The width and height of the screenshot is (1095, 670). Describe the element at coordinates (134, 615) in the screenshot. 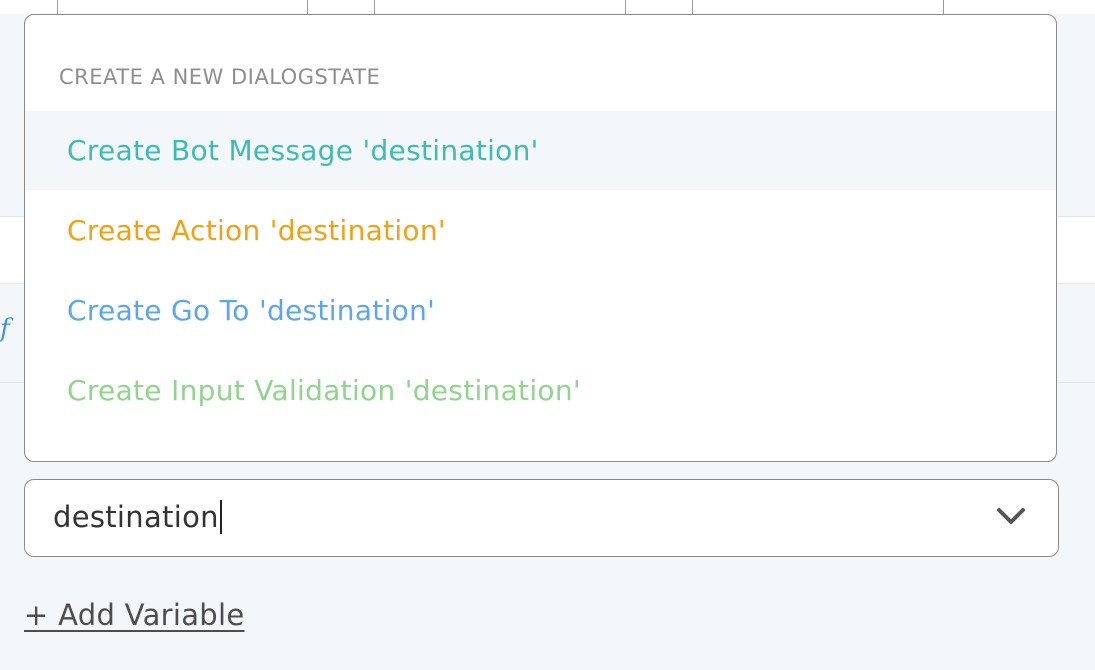

I see `add-variable-link: + Add Variable` at that location.